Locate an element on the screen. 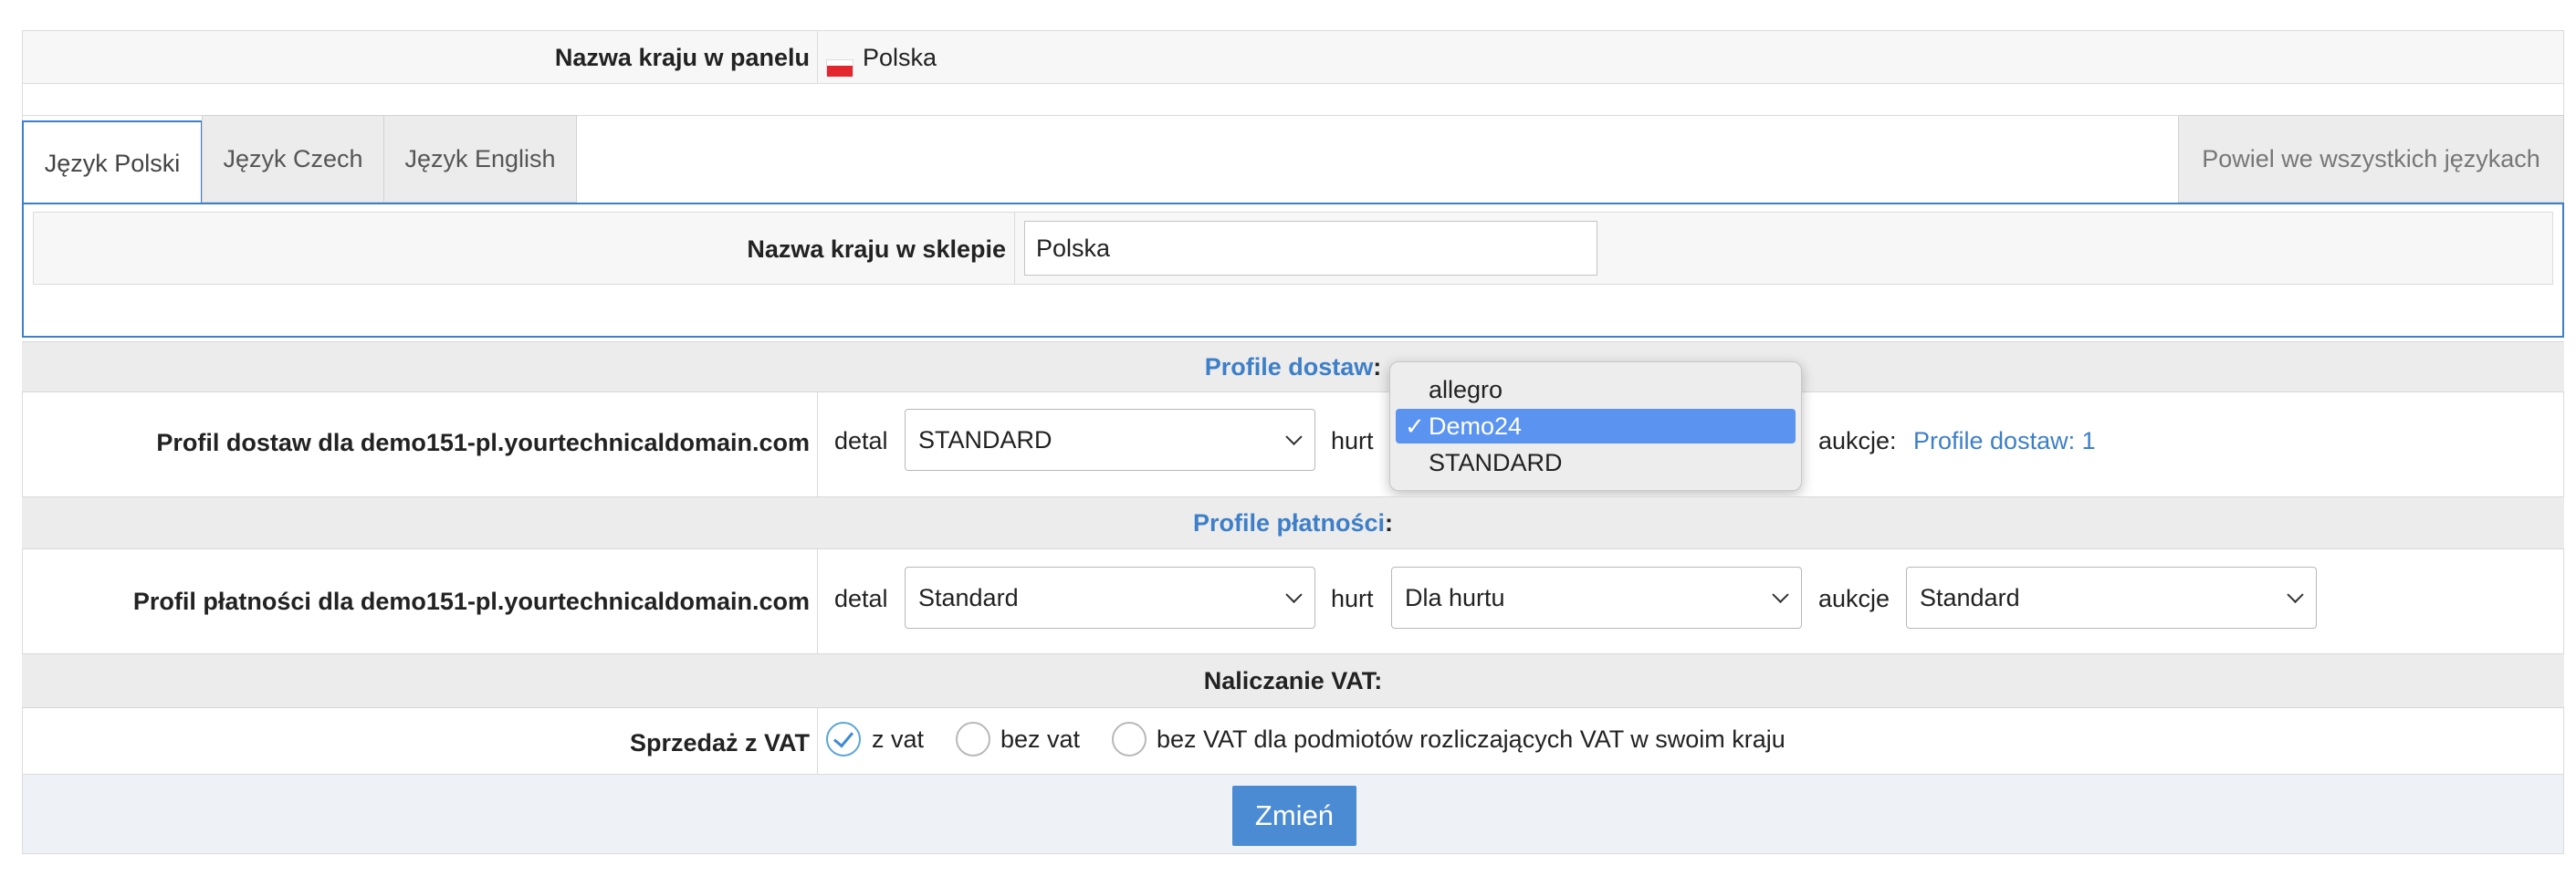  payment-detal-label: detal is located at coordinates (861, 598).